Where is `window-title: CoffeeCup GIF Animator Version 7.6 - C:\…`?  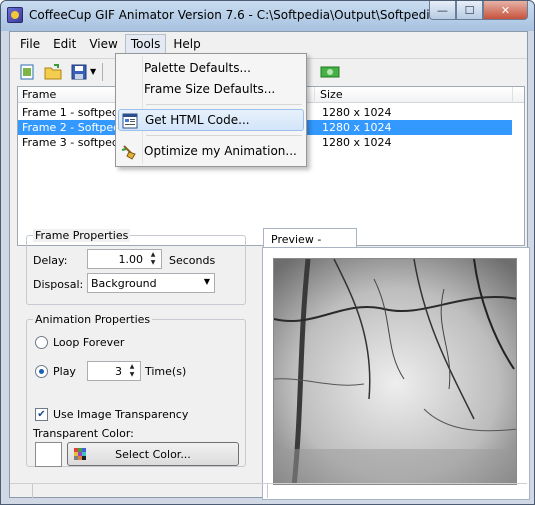
window-title: CoffeeCup GIF Animator Version 7.6 - C:\… is located at coordinates (248, 15).